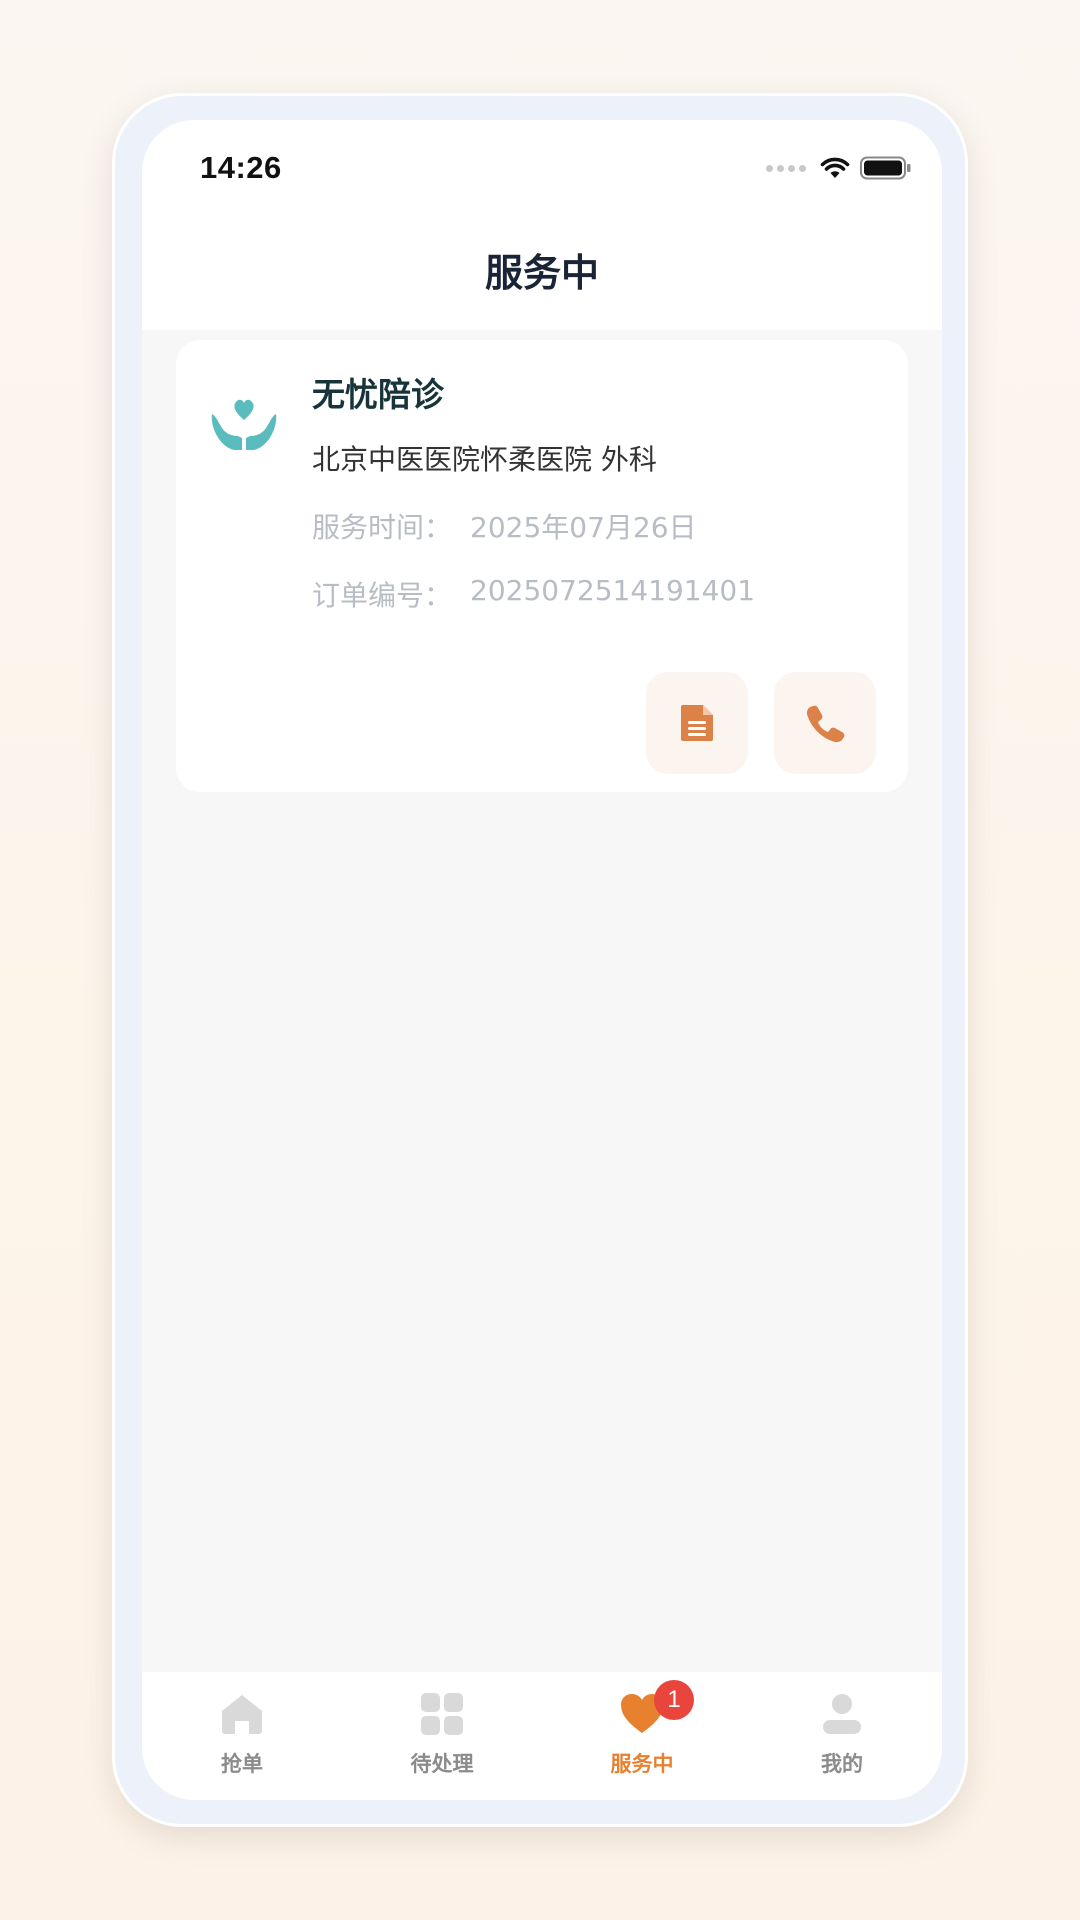  What do you see at coordinates (541, 272) in the screenshot?
I see `page-title: 服务中` at bounding box center [541, 272].